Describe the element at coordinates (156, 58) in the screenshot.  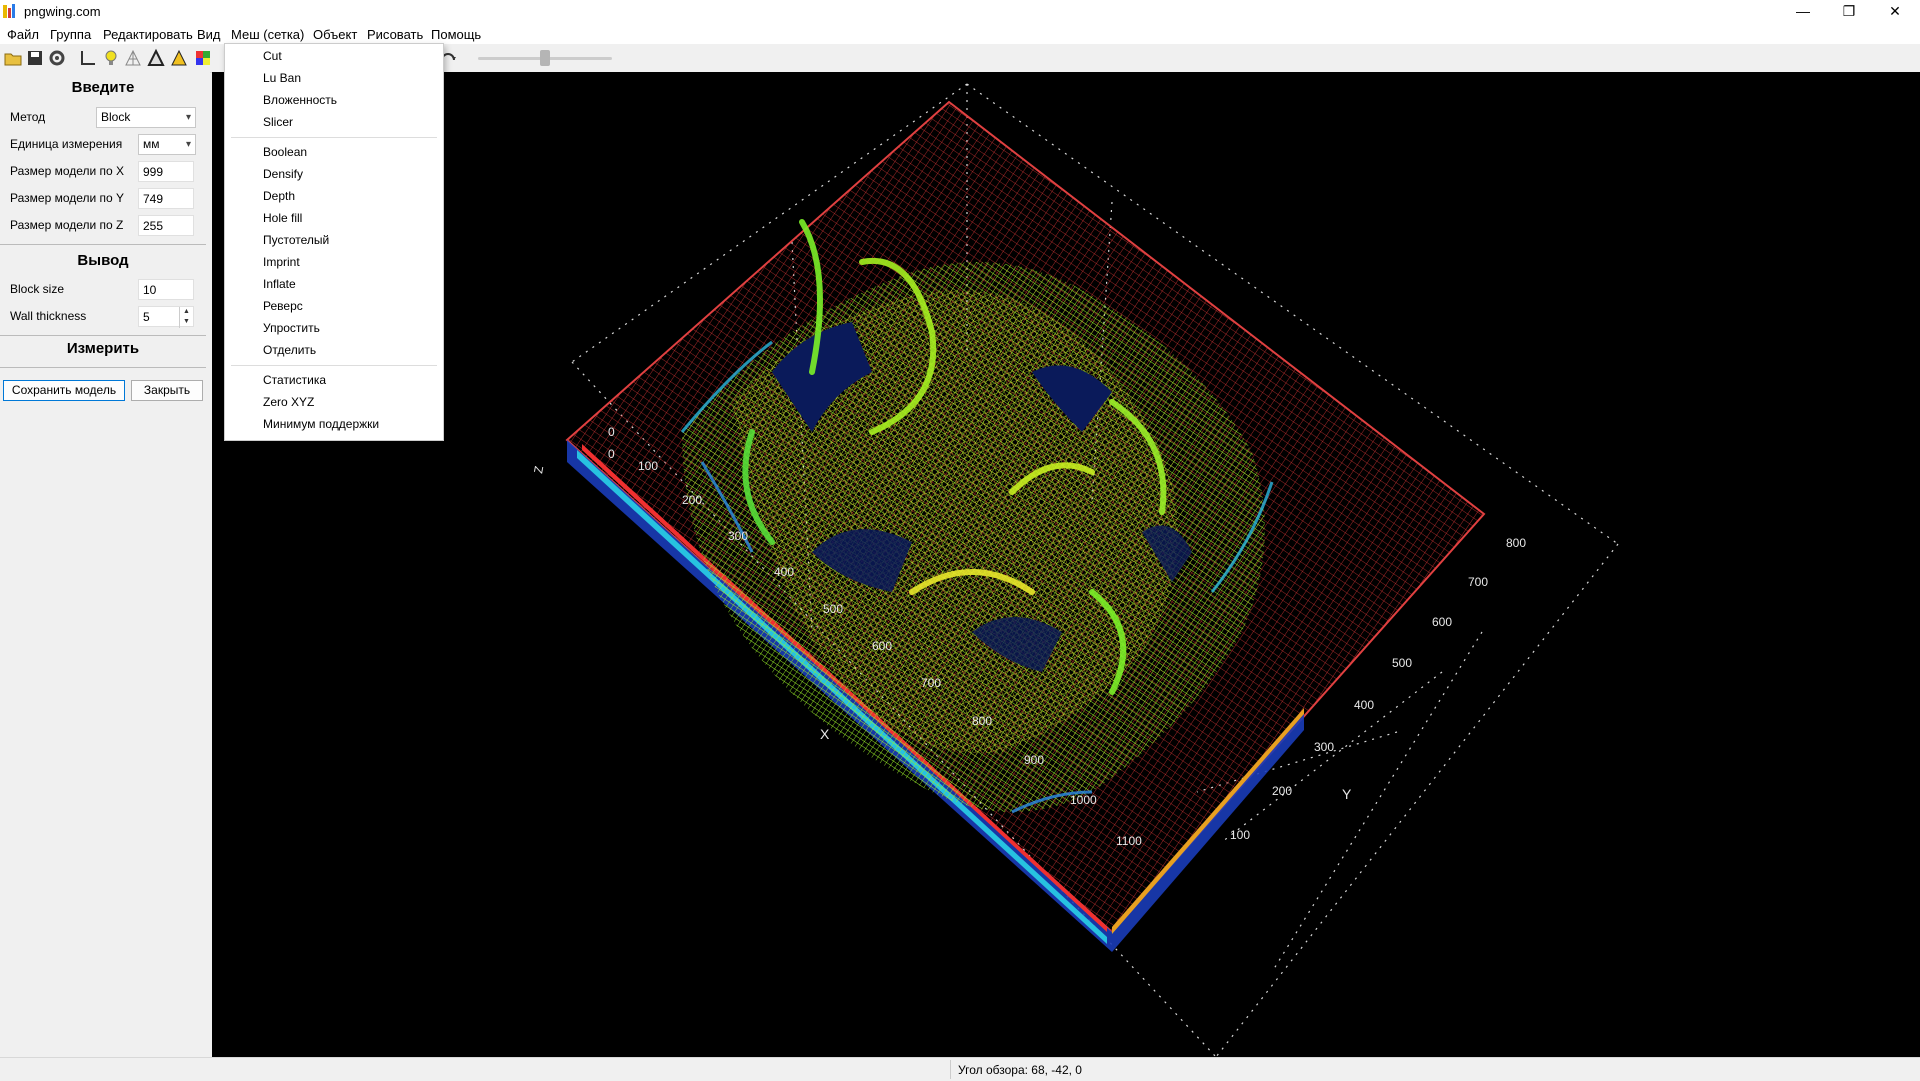
I see `triangle-icon` at that location.